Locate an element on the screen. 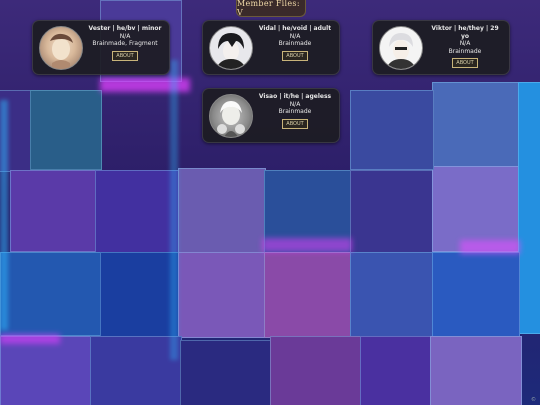  corner-mark: © is located at coordinates (533, 400).